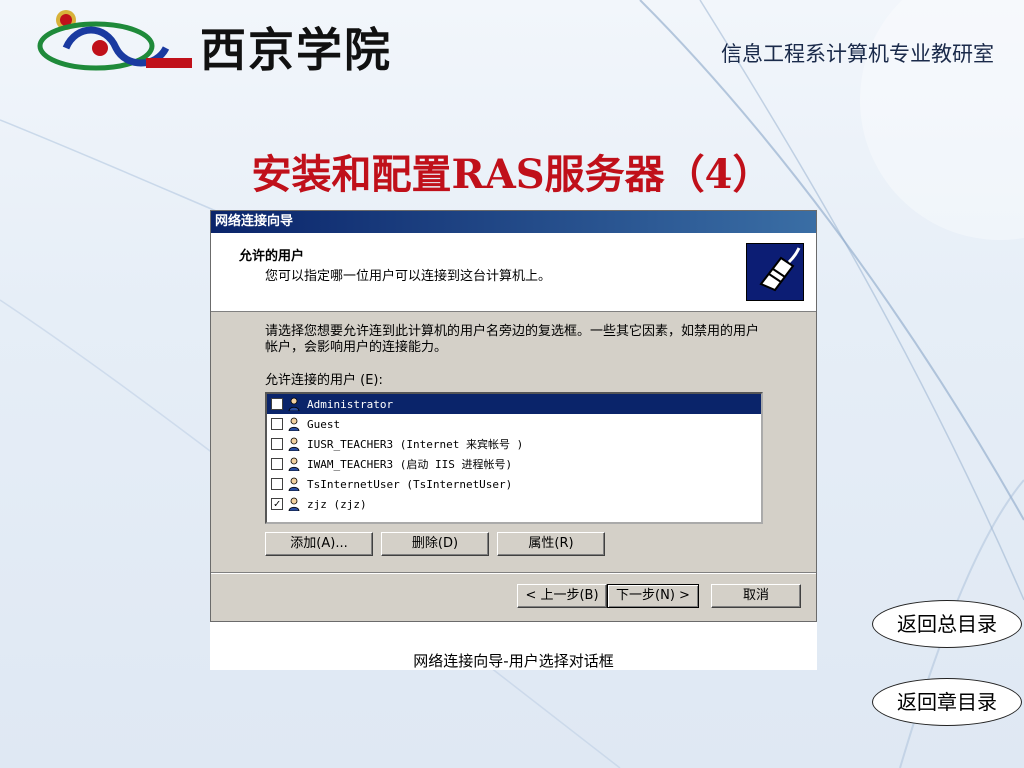 The height and width of the screenshot is (768, 1024). Describe the element at coordinates (116, 42) in the screenshot. I see `school-logo` at that location.